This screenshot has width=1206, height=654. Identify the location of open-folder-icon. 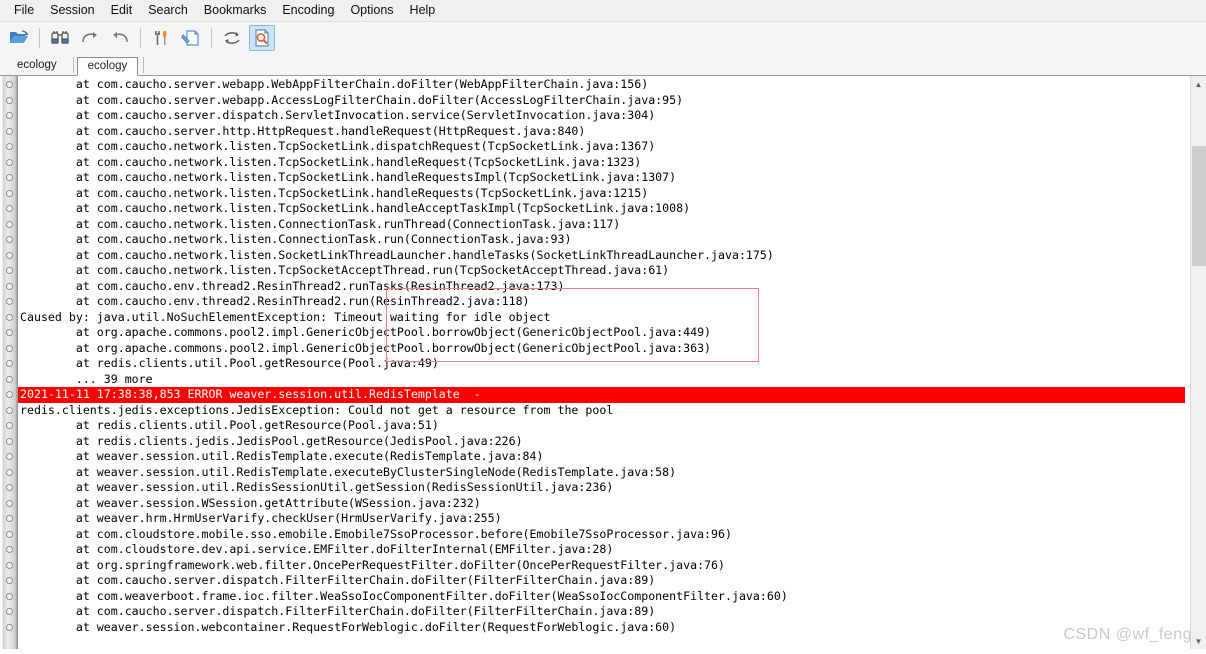
(19, 38).